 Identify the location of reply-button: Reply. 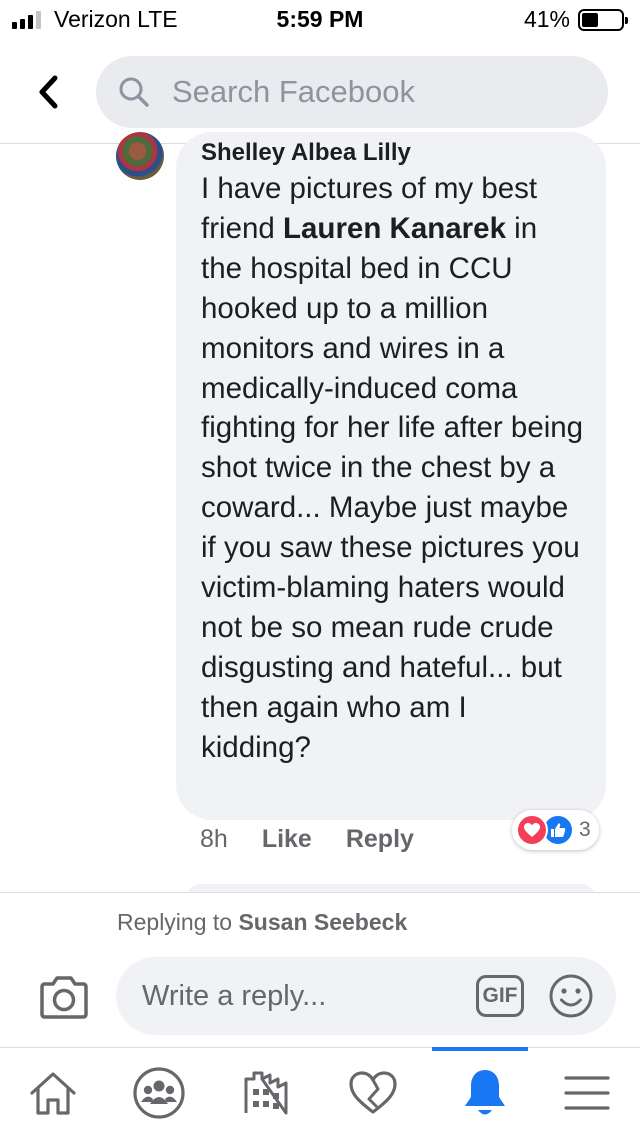
(380, 839).